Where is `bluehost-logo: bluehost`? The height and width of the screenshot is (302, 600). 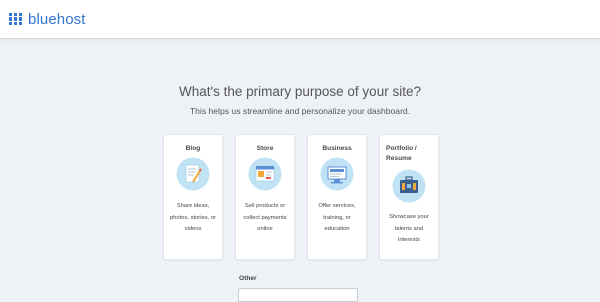 bluehost-logo: bluehost is located at coordinates (47, 19).